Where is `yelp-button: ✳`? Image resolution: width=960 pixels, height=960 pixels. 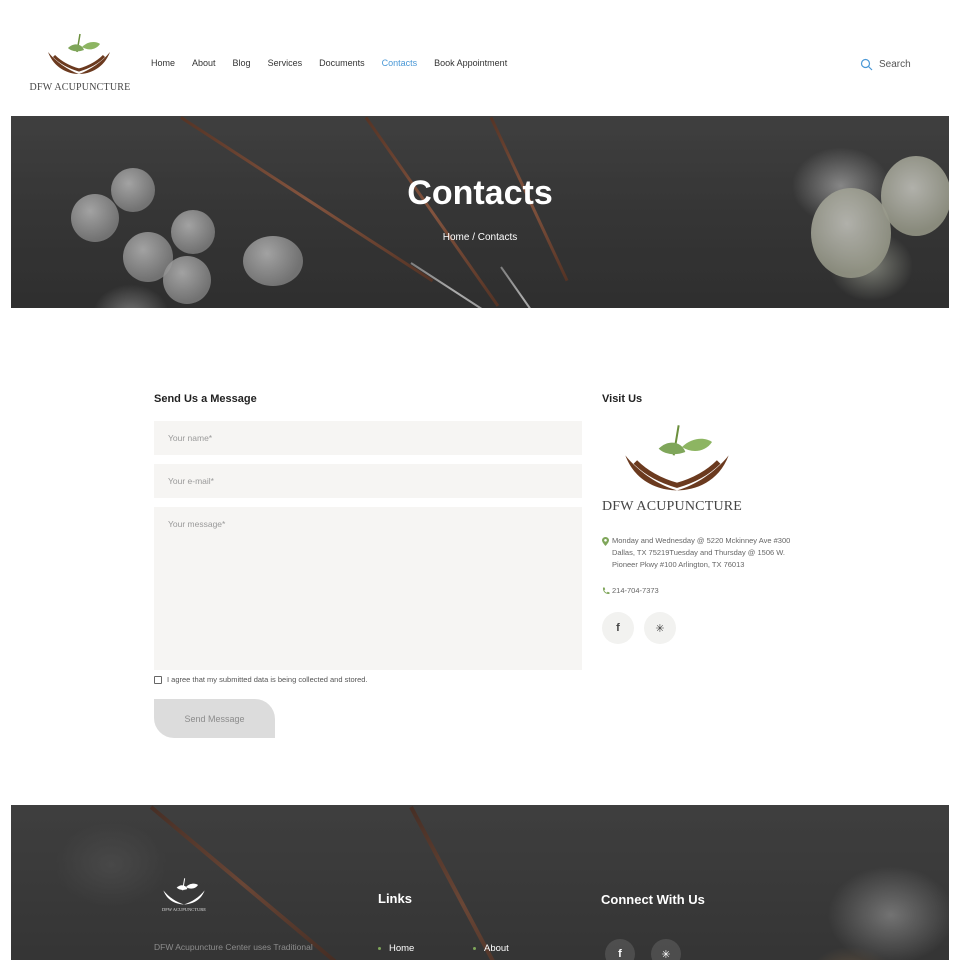 yelp-button: ✳ is located at coordinates (660, 628).